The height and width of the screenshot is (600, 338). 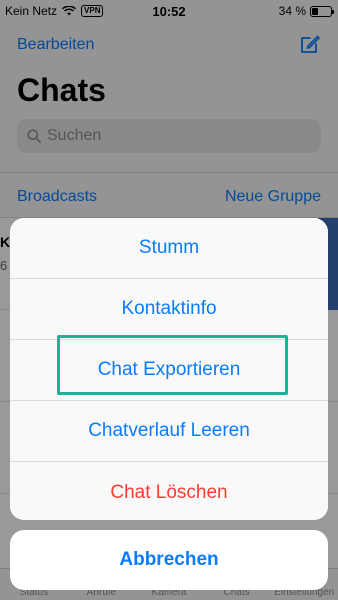 I want to click on delete-chat-button: Chat Löschen, so click(x=169, y=491).